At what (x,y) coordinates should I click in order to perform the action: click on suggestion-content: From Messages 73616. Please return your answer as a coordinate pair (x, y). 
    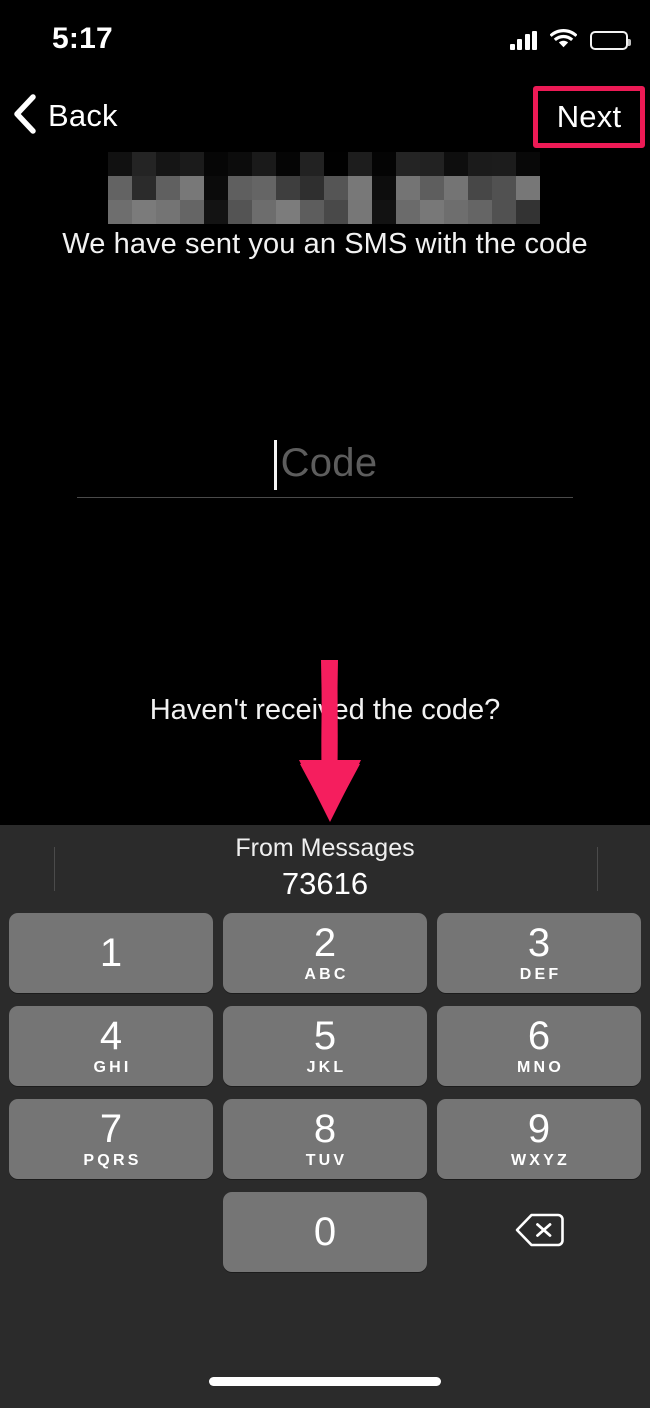
    Looking at the image, I should click on (325, 867).